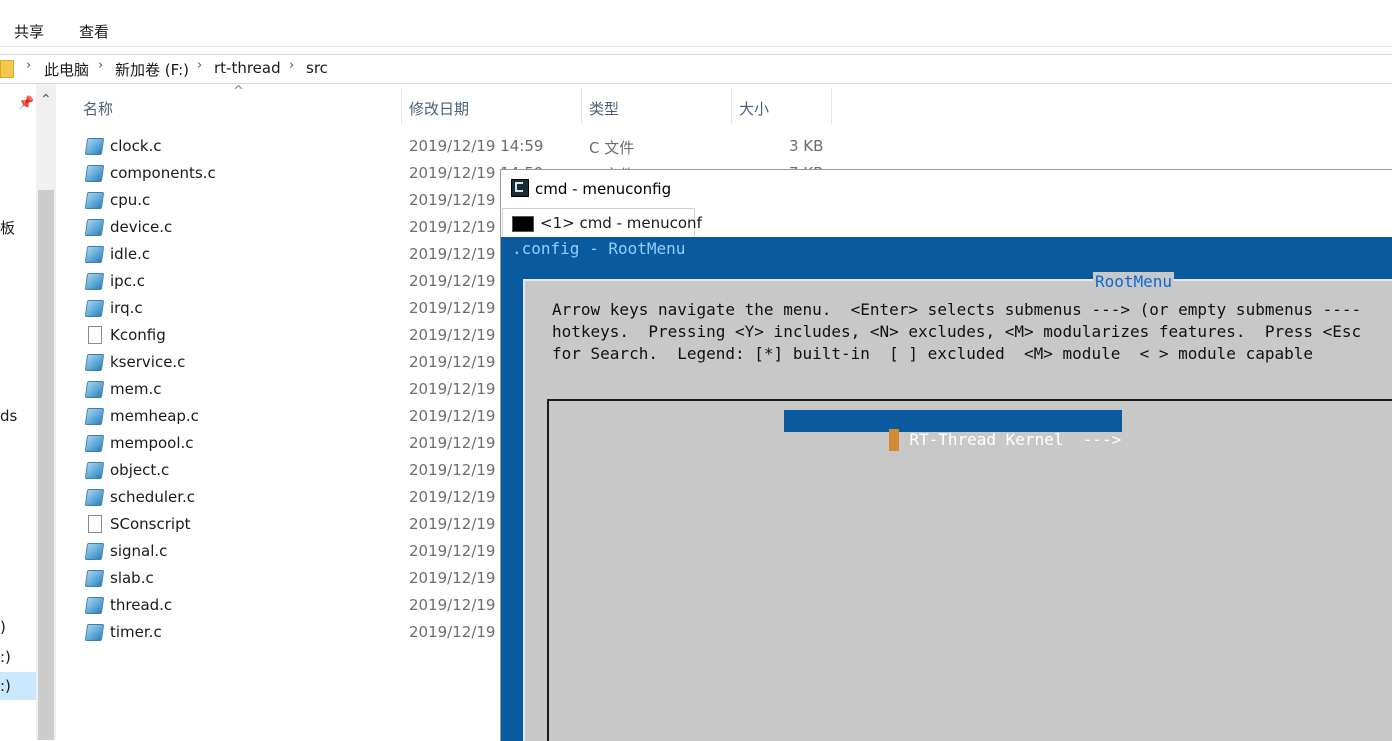 This screenshot has height=741, width=1392. I want to click on column-header-size: 大小, so click(754, 108).